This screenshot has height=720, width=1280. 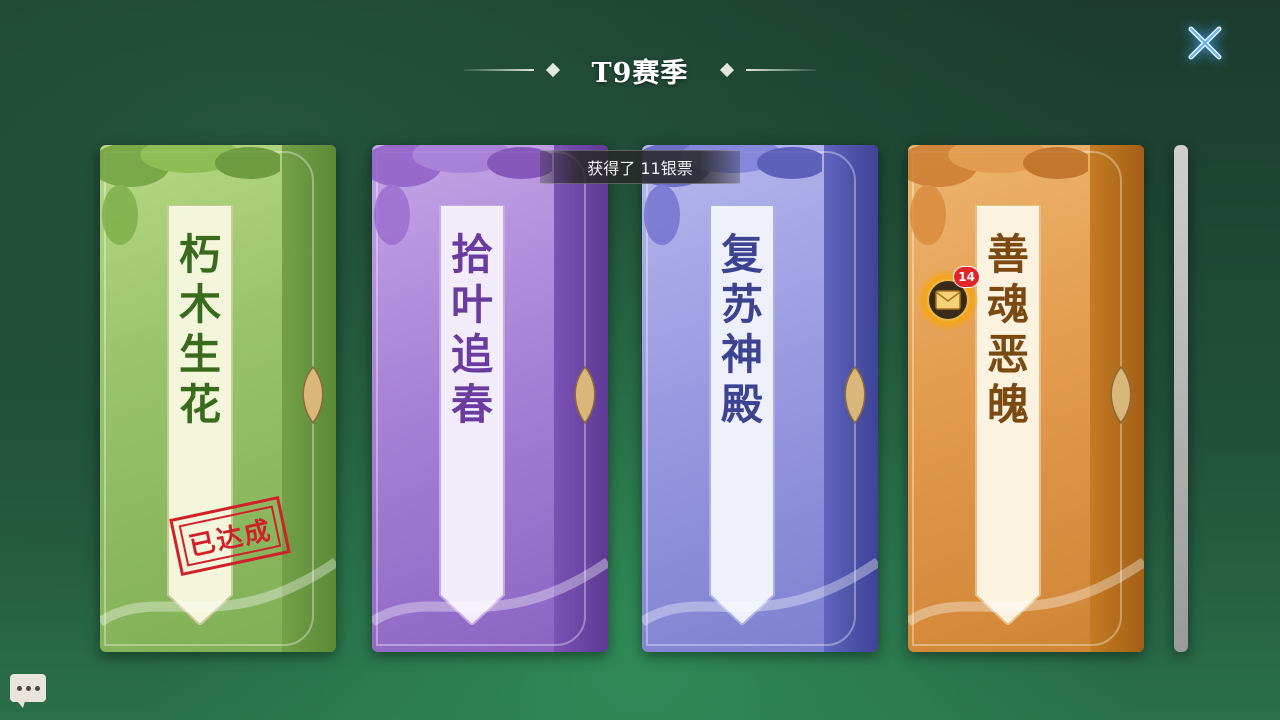 What do you see at coordinates (552, 70) in the screenshot?
I see `title-ornament-left` at bounding box center [552, 70].